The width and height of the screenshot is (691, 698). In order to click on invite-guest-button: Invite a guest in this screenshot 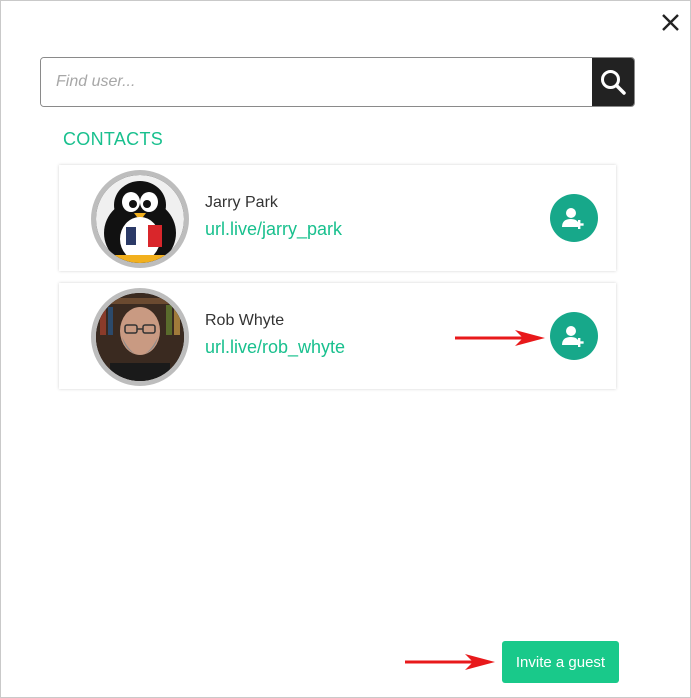, I will do `click(560, 662)`.